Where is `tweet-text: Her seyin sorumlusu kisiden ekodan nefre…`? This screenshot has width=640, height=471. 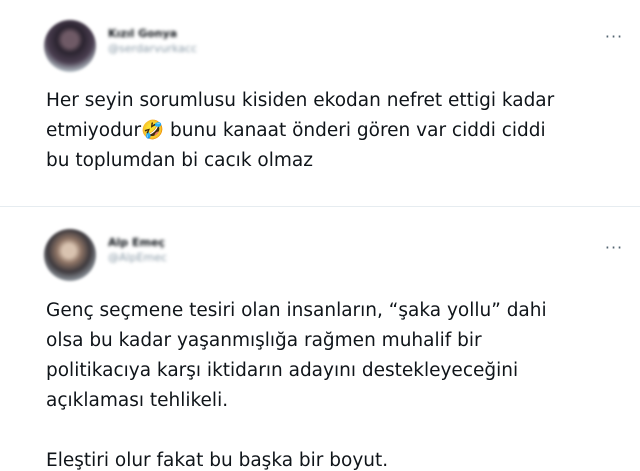
tweet-text: Her seyin sorumlusu kisiden ekodan nefre… is located at coordinates (300, 130).